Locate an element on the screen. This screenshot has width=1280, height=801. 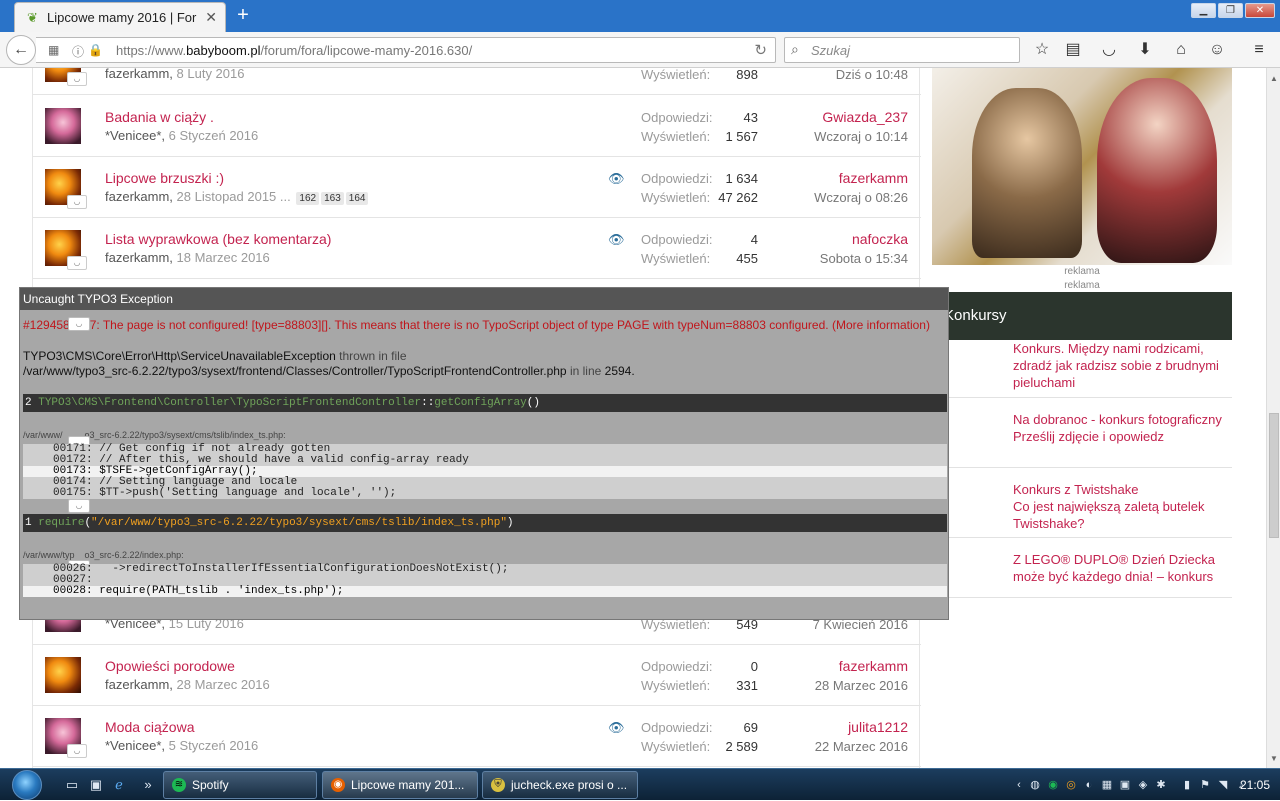
show-desktop-icon: ▭ is located at coordinates (72, 785).